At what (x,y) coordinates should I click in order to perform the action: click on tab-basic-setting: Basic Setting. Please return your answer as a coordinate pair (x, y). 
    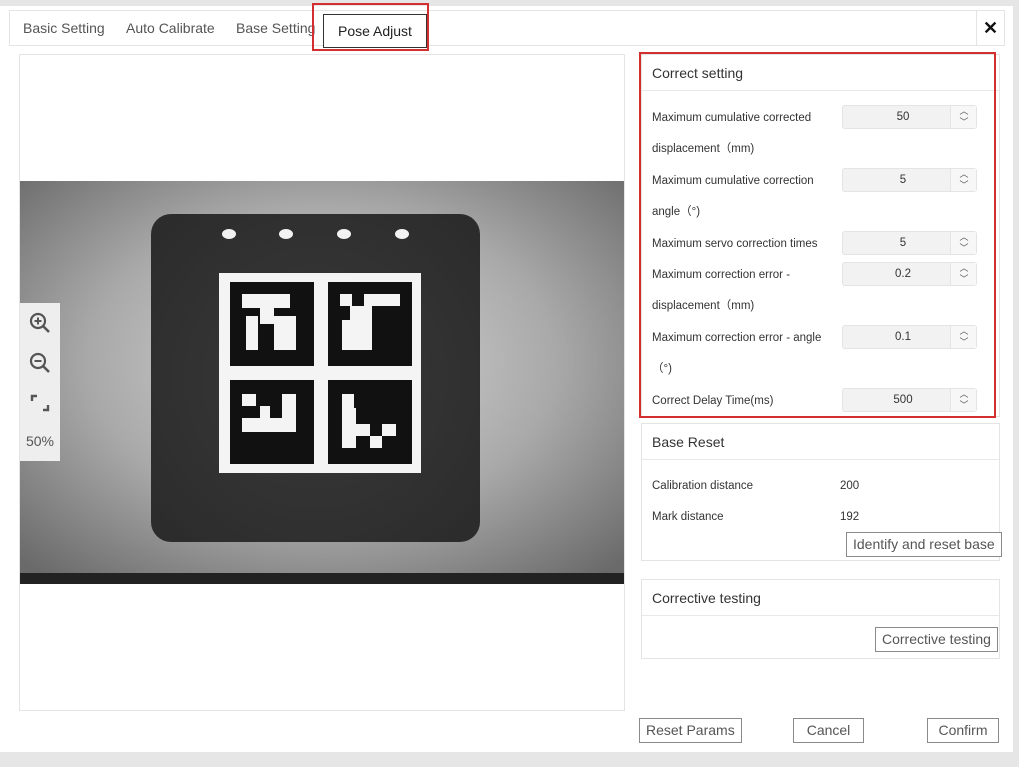
    Looking at the image, I should click on (64, 28).